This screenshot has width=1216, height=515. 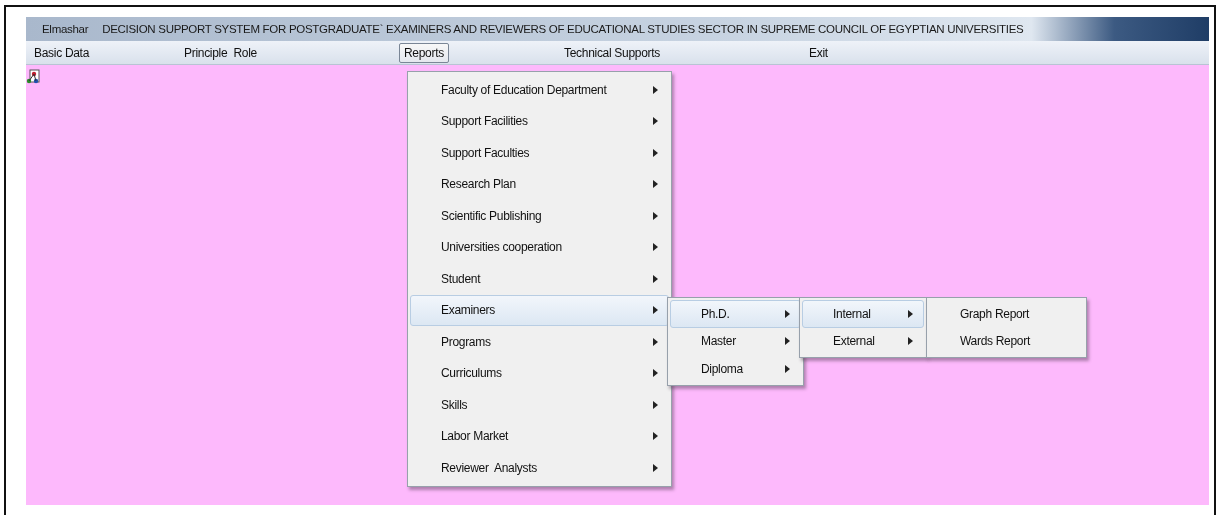 What do you see at coordinates (424, 52) in the screenshot?
I see `menu-item: Reports` at bounding box center [424, 52].